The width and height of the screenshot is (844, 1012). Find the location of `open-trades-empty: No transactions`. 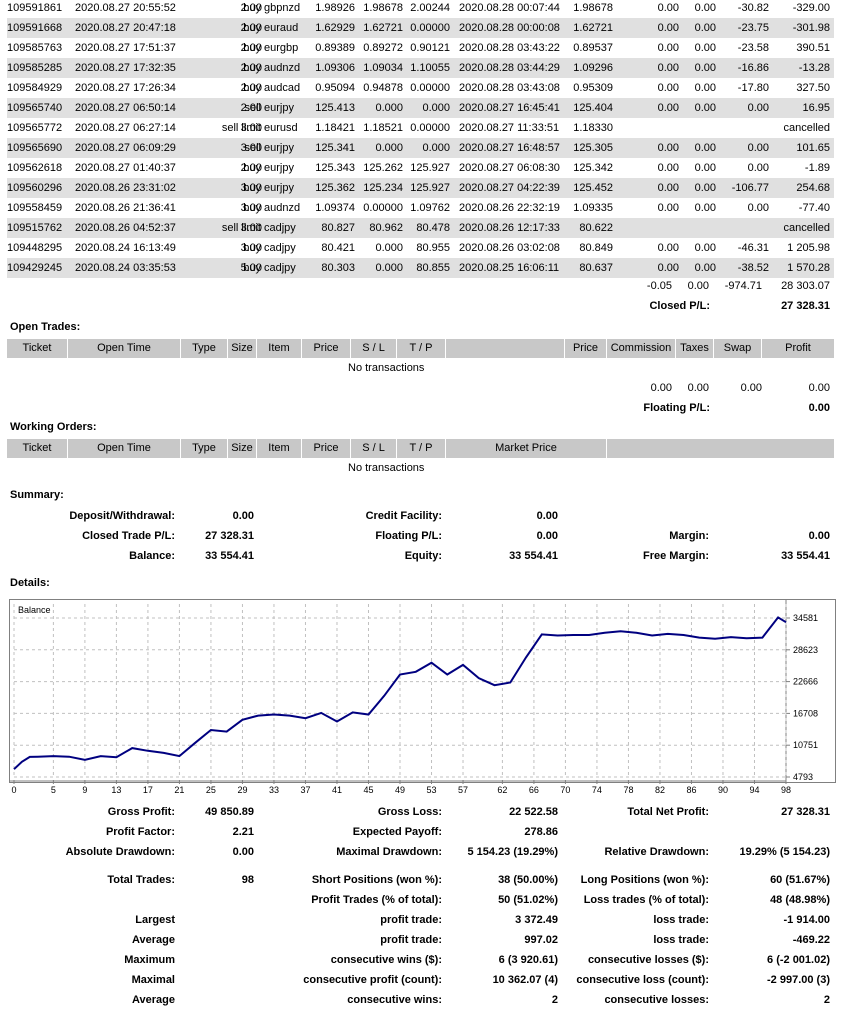

open-trades-empty: No transactions is located at coordinates (386, 368).